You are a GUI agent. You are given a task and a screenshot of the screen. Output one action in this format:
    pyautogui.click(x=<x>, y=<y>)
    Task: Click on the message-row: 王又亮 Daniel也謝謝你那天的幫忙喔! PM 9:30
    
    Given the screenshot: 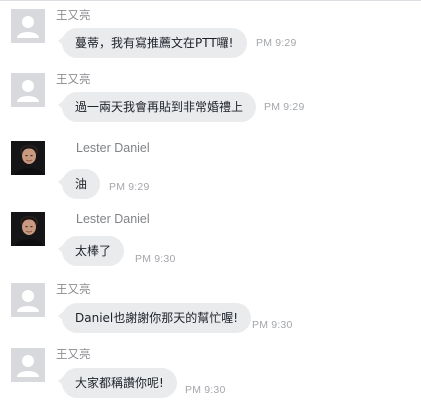 What is the action you would take?
    pyautogui.click(x=210, y=312)
    